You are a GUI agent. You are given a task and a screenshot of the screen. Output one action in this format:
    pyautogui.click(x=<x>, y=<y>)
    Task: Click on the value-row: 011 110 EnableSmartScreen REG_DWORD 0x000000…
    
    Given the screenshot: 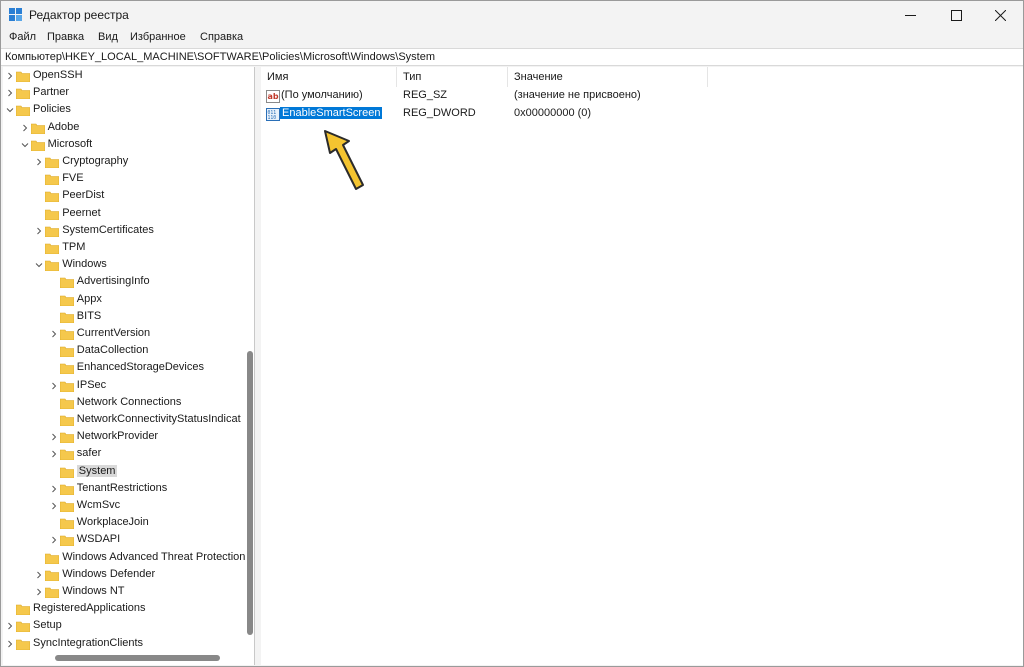 What is the action you would take?
    pyautogui.click(x=642, y=114)
    